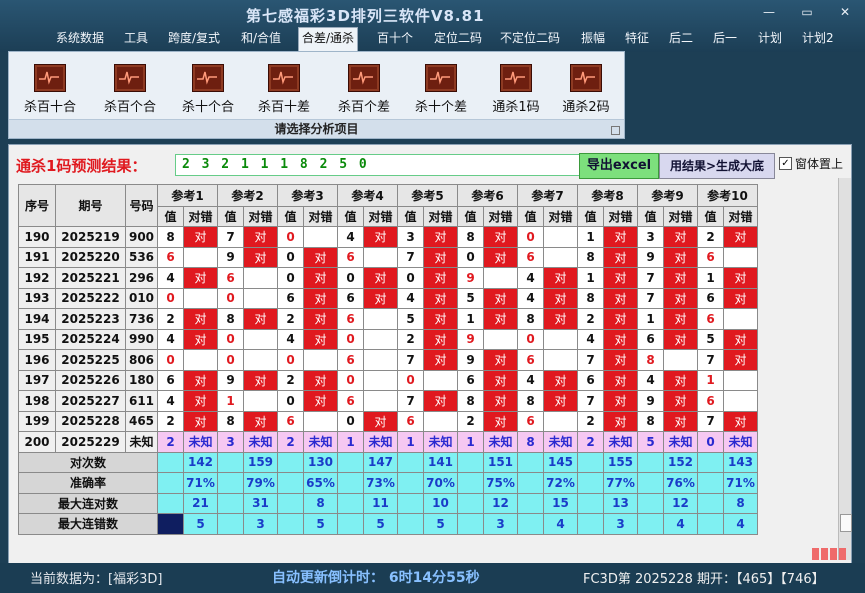 This screenshot has height=593, width=865. I want to click on close-button: ✕, so click(845, 12).